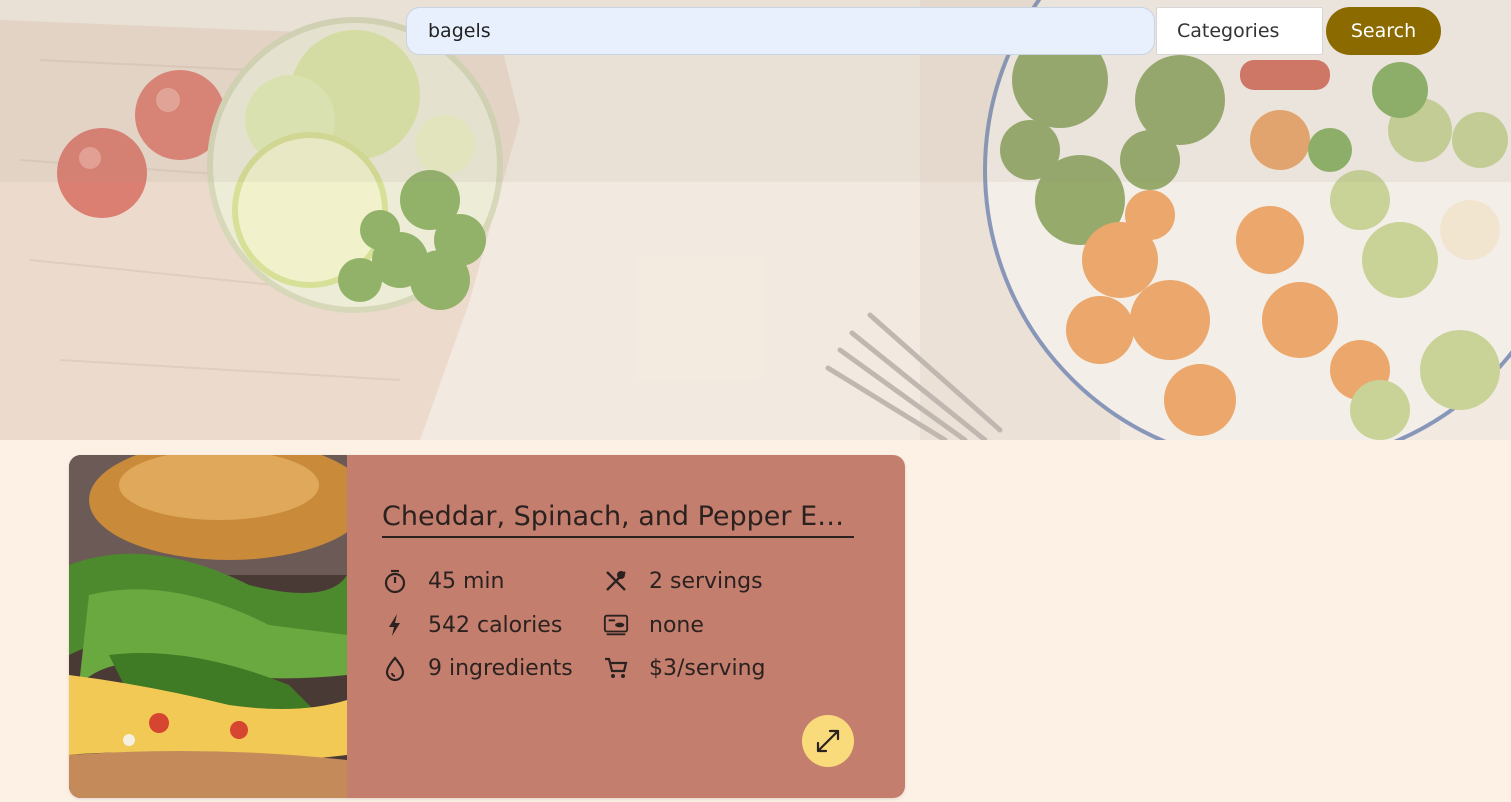  I want to click on lightning-icon, so click(395, 625).